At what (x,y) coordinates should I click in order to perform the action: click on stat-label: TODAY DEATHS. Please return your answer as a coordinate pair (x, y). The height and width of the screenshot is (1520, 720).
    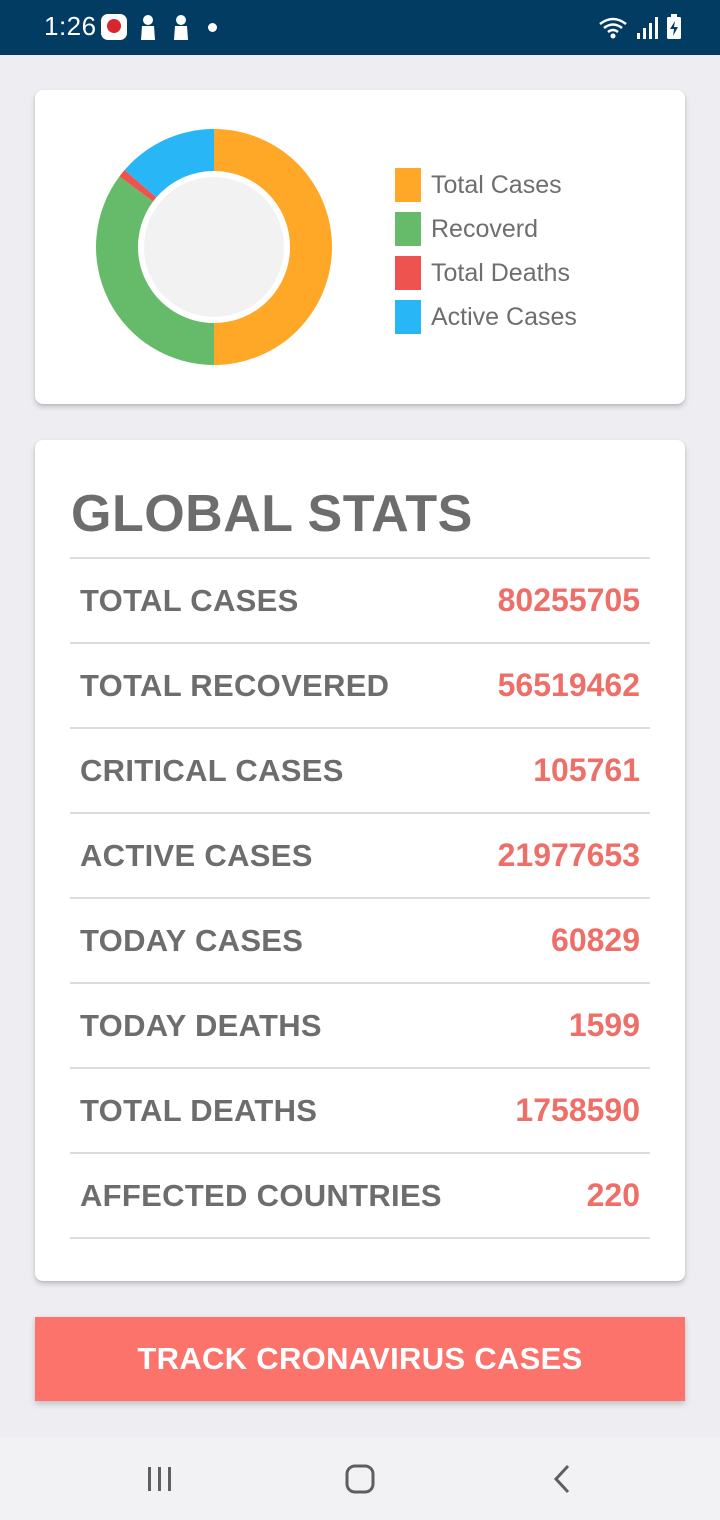
    Looking at the image, I should click on (201, 1025).